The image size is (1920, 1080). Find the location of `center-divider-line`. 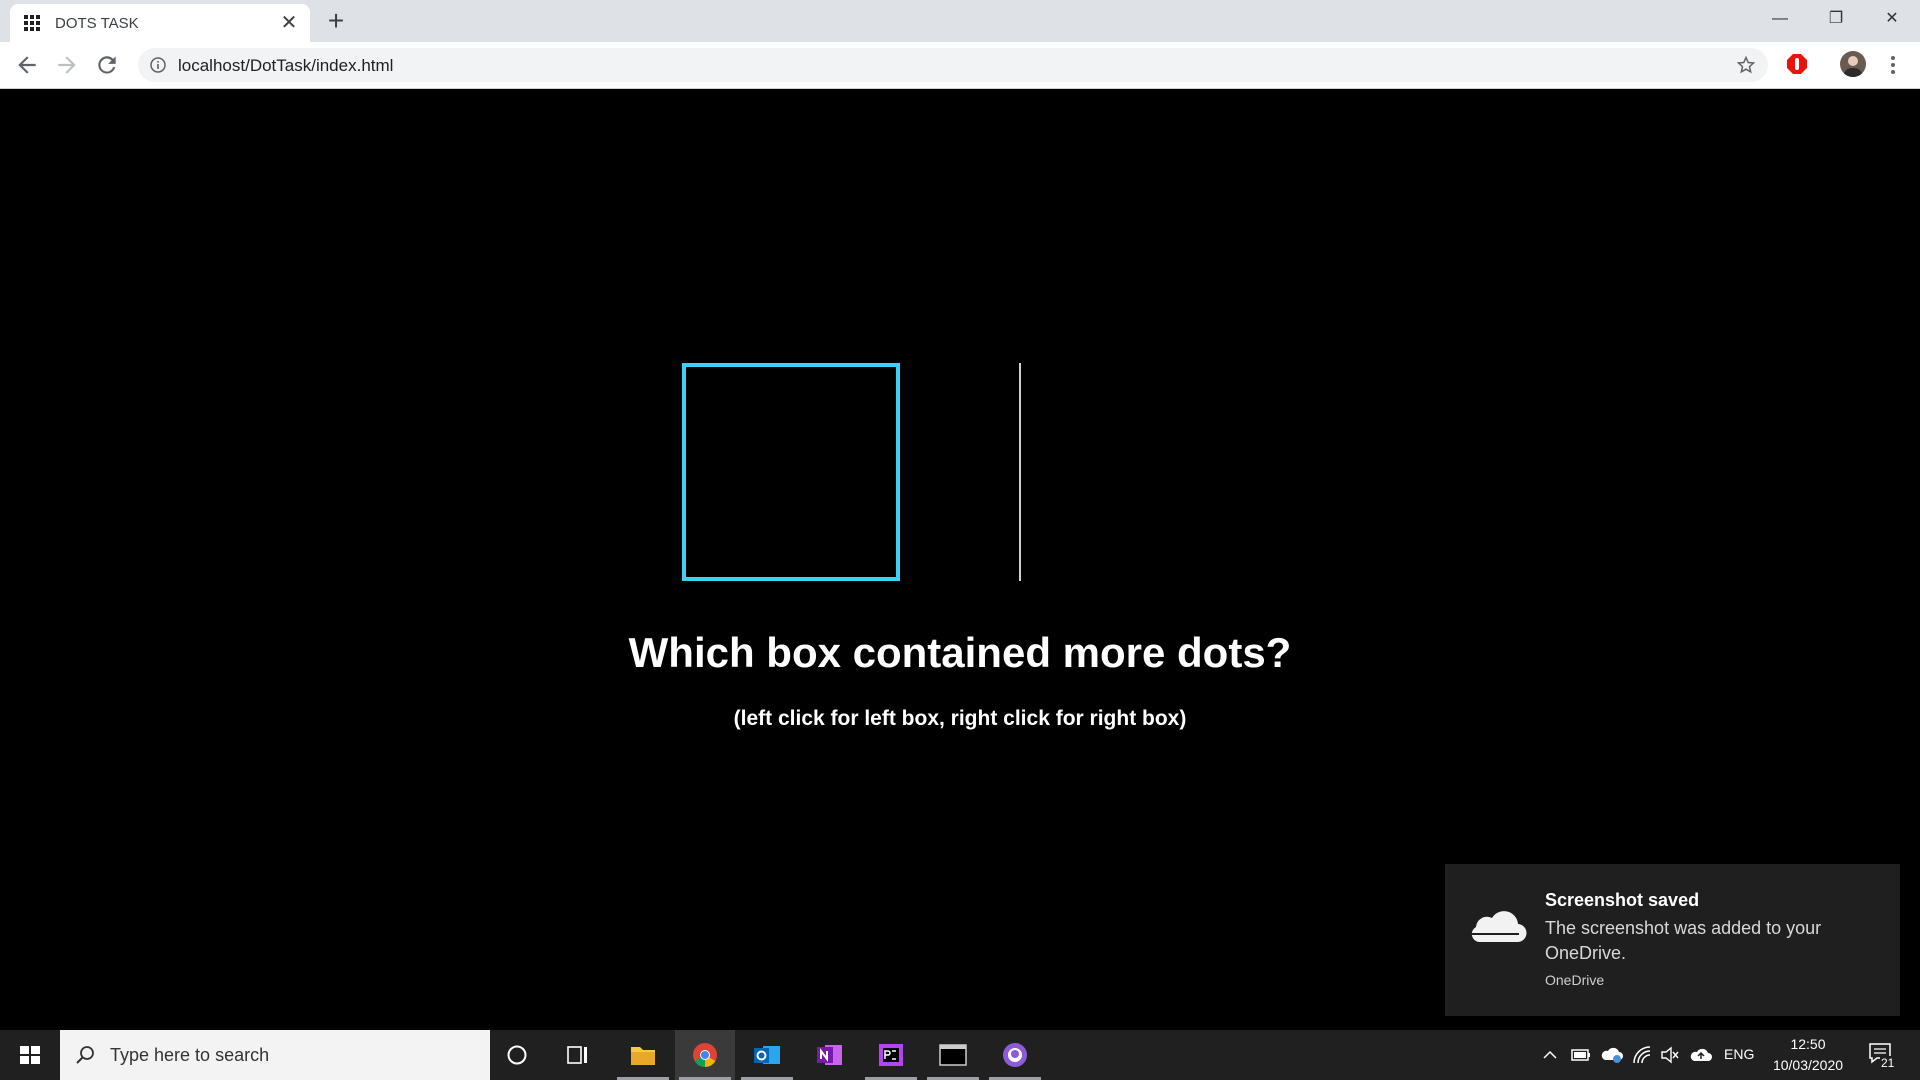

center-divider-line is located at coordinates (1020, 472).